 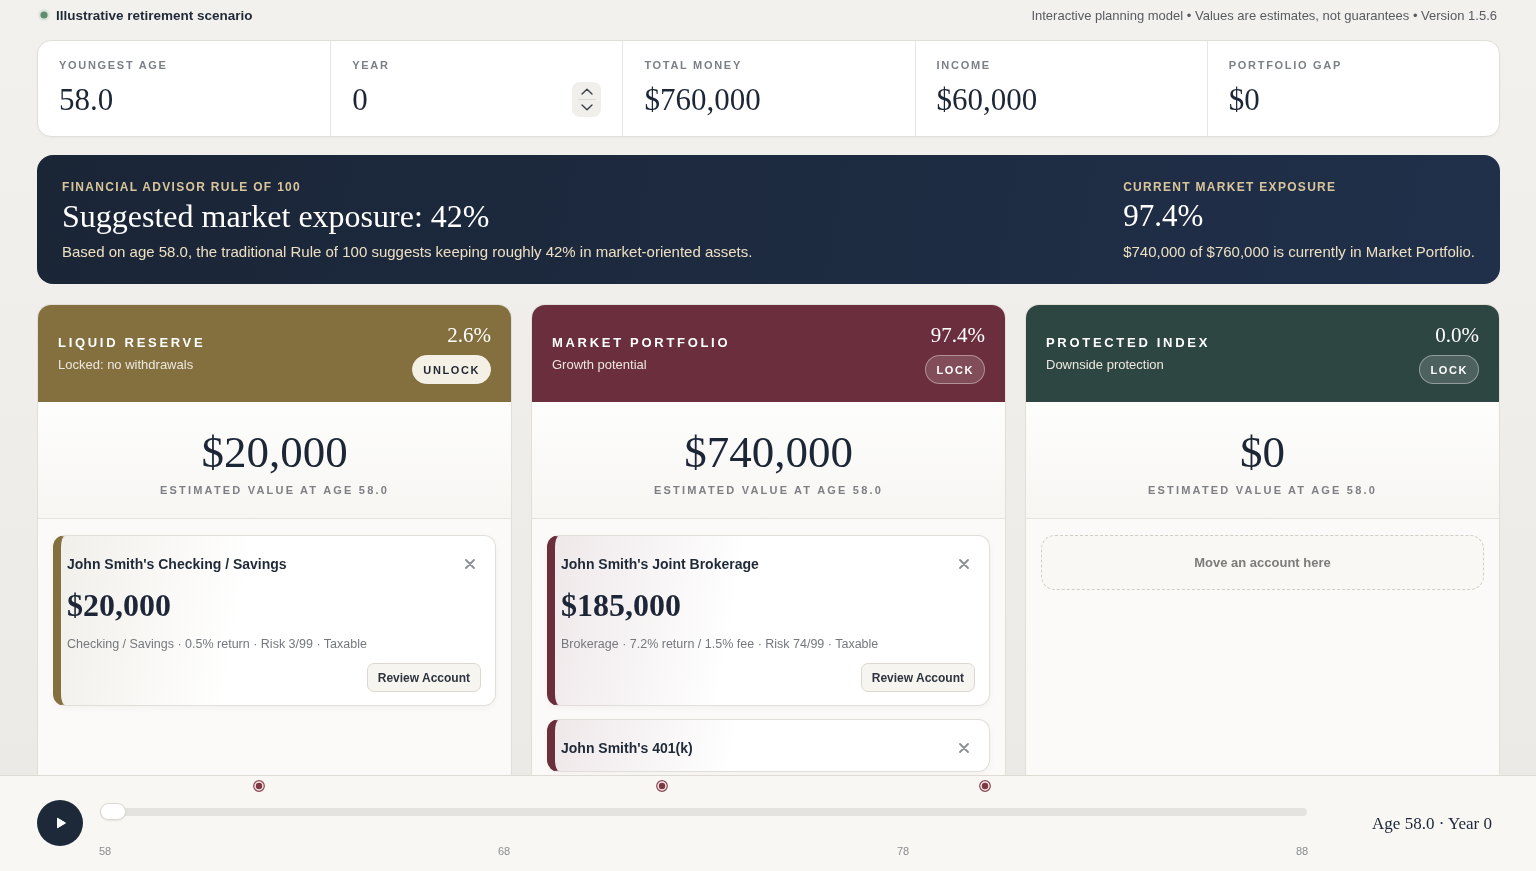 What do you see at coordinates (407, 252) in the screenshot?
I see `banner-text: Based on age 58.0, the traditional Rule of 100 suggests keeping roughly 42% in market-oriented assets.` at bounding box center [407, 252].